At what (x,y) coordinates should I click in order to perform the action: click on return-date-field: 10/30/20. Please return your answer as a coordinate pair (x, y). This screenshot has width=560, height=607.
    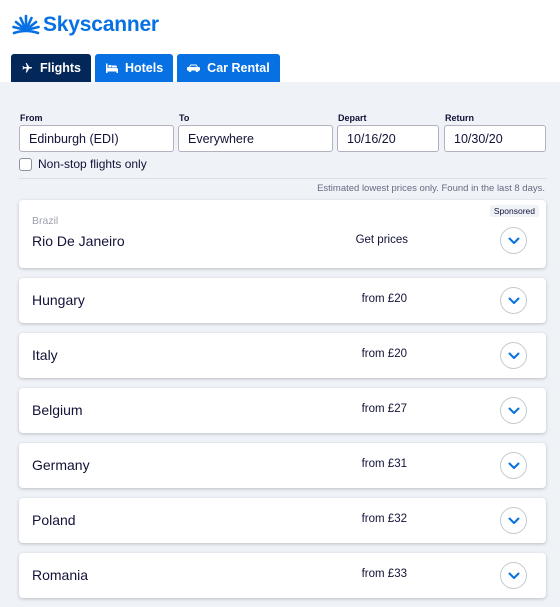
    Looking at the image, I should click on (495, 138).